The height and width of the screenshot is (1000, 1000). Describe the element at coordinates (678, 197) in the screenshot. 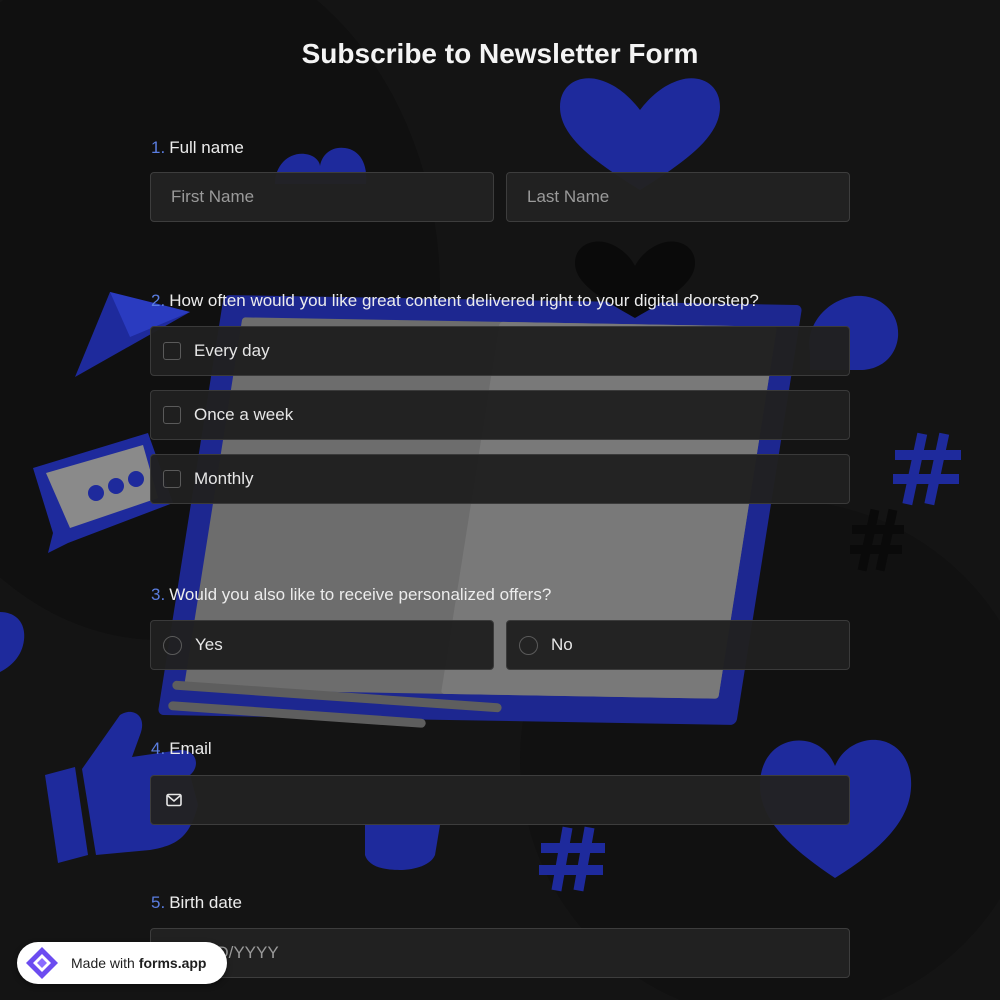

I see `last-name-input: Last Name` at that location.